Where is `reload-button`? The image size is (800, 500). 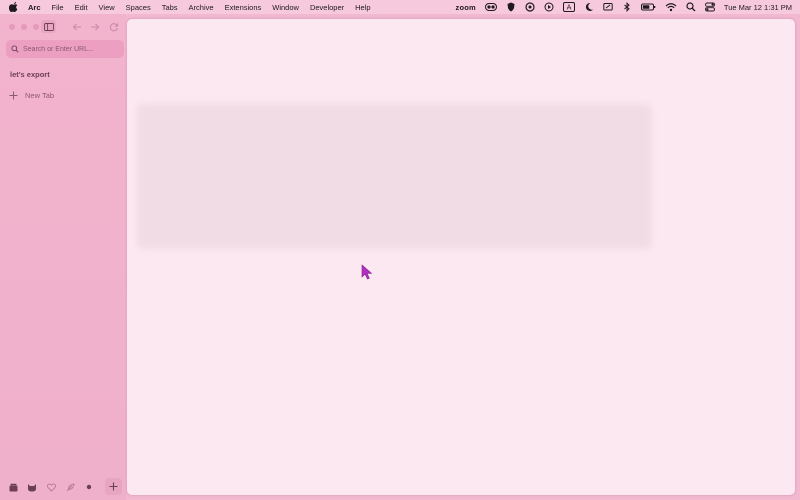
reload-button is located at coordinates (114, 27).